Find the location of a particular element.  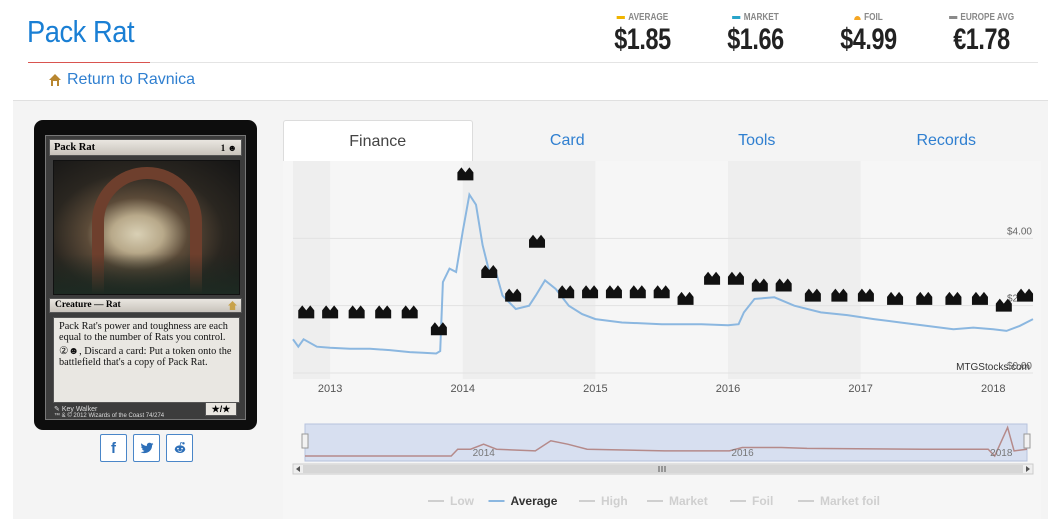

card-art is located at coordinates (146, 227).